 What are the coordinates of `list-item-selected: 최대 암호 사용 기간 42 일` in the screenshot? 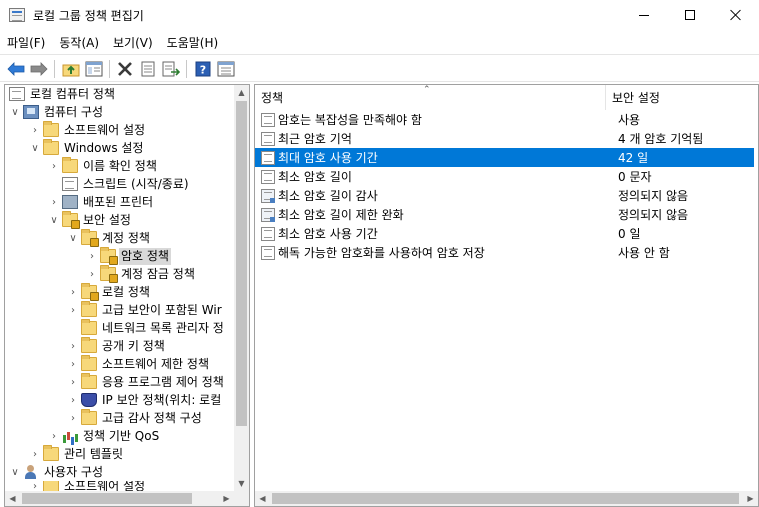 It's located at (504, 157).